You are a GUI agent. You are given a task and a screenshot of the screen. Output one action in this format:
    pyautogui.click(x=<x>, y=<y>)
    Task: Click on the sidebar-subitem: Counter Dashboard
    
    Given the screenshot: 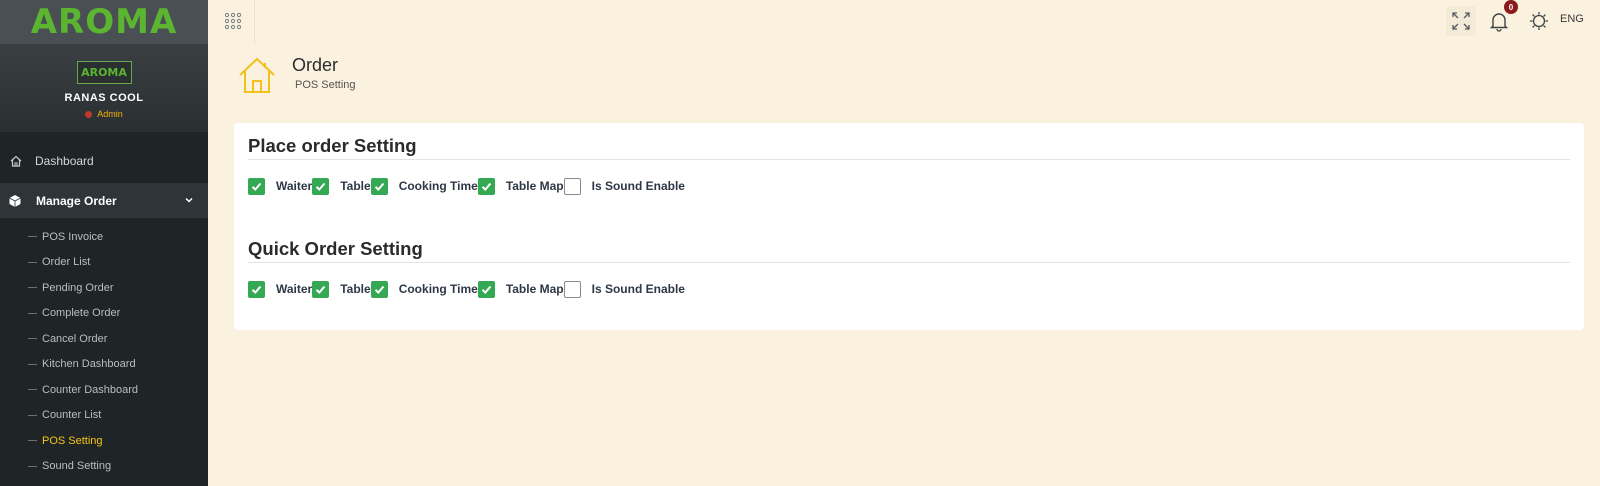 What is the action you would take?
    pyautogui.click(x=104, y=390)
    